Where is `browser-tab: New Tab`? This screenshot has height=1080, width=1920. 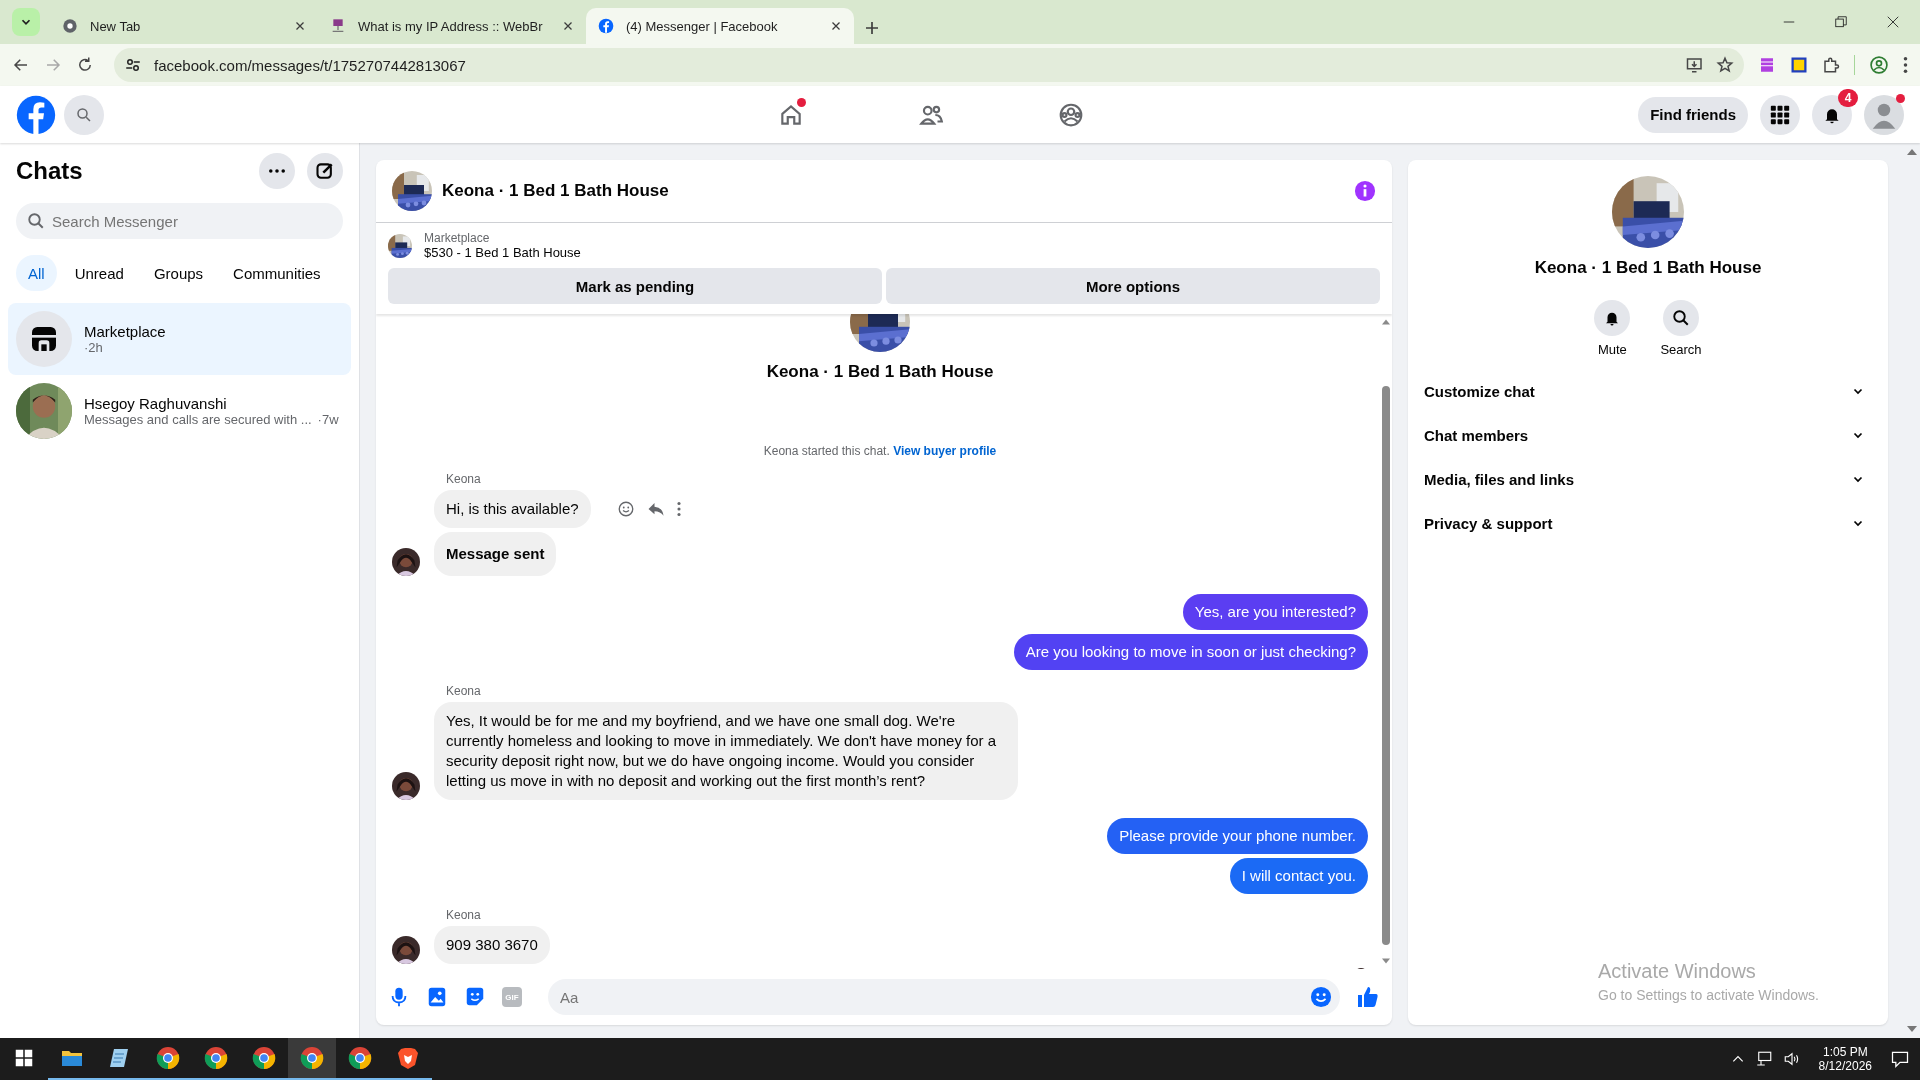
browser-tab: New Tab is located at coordinates (184, 26).